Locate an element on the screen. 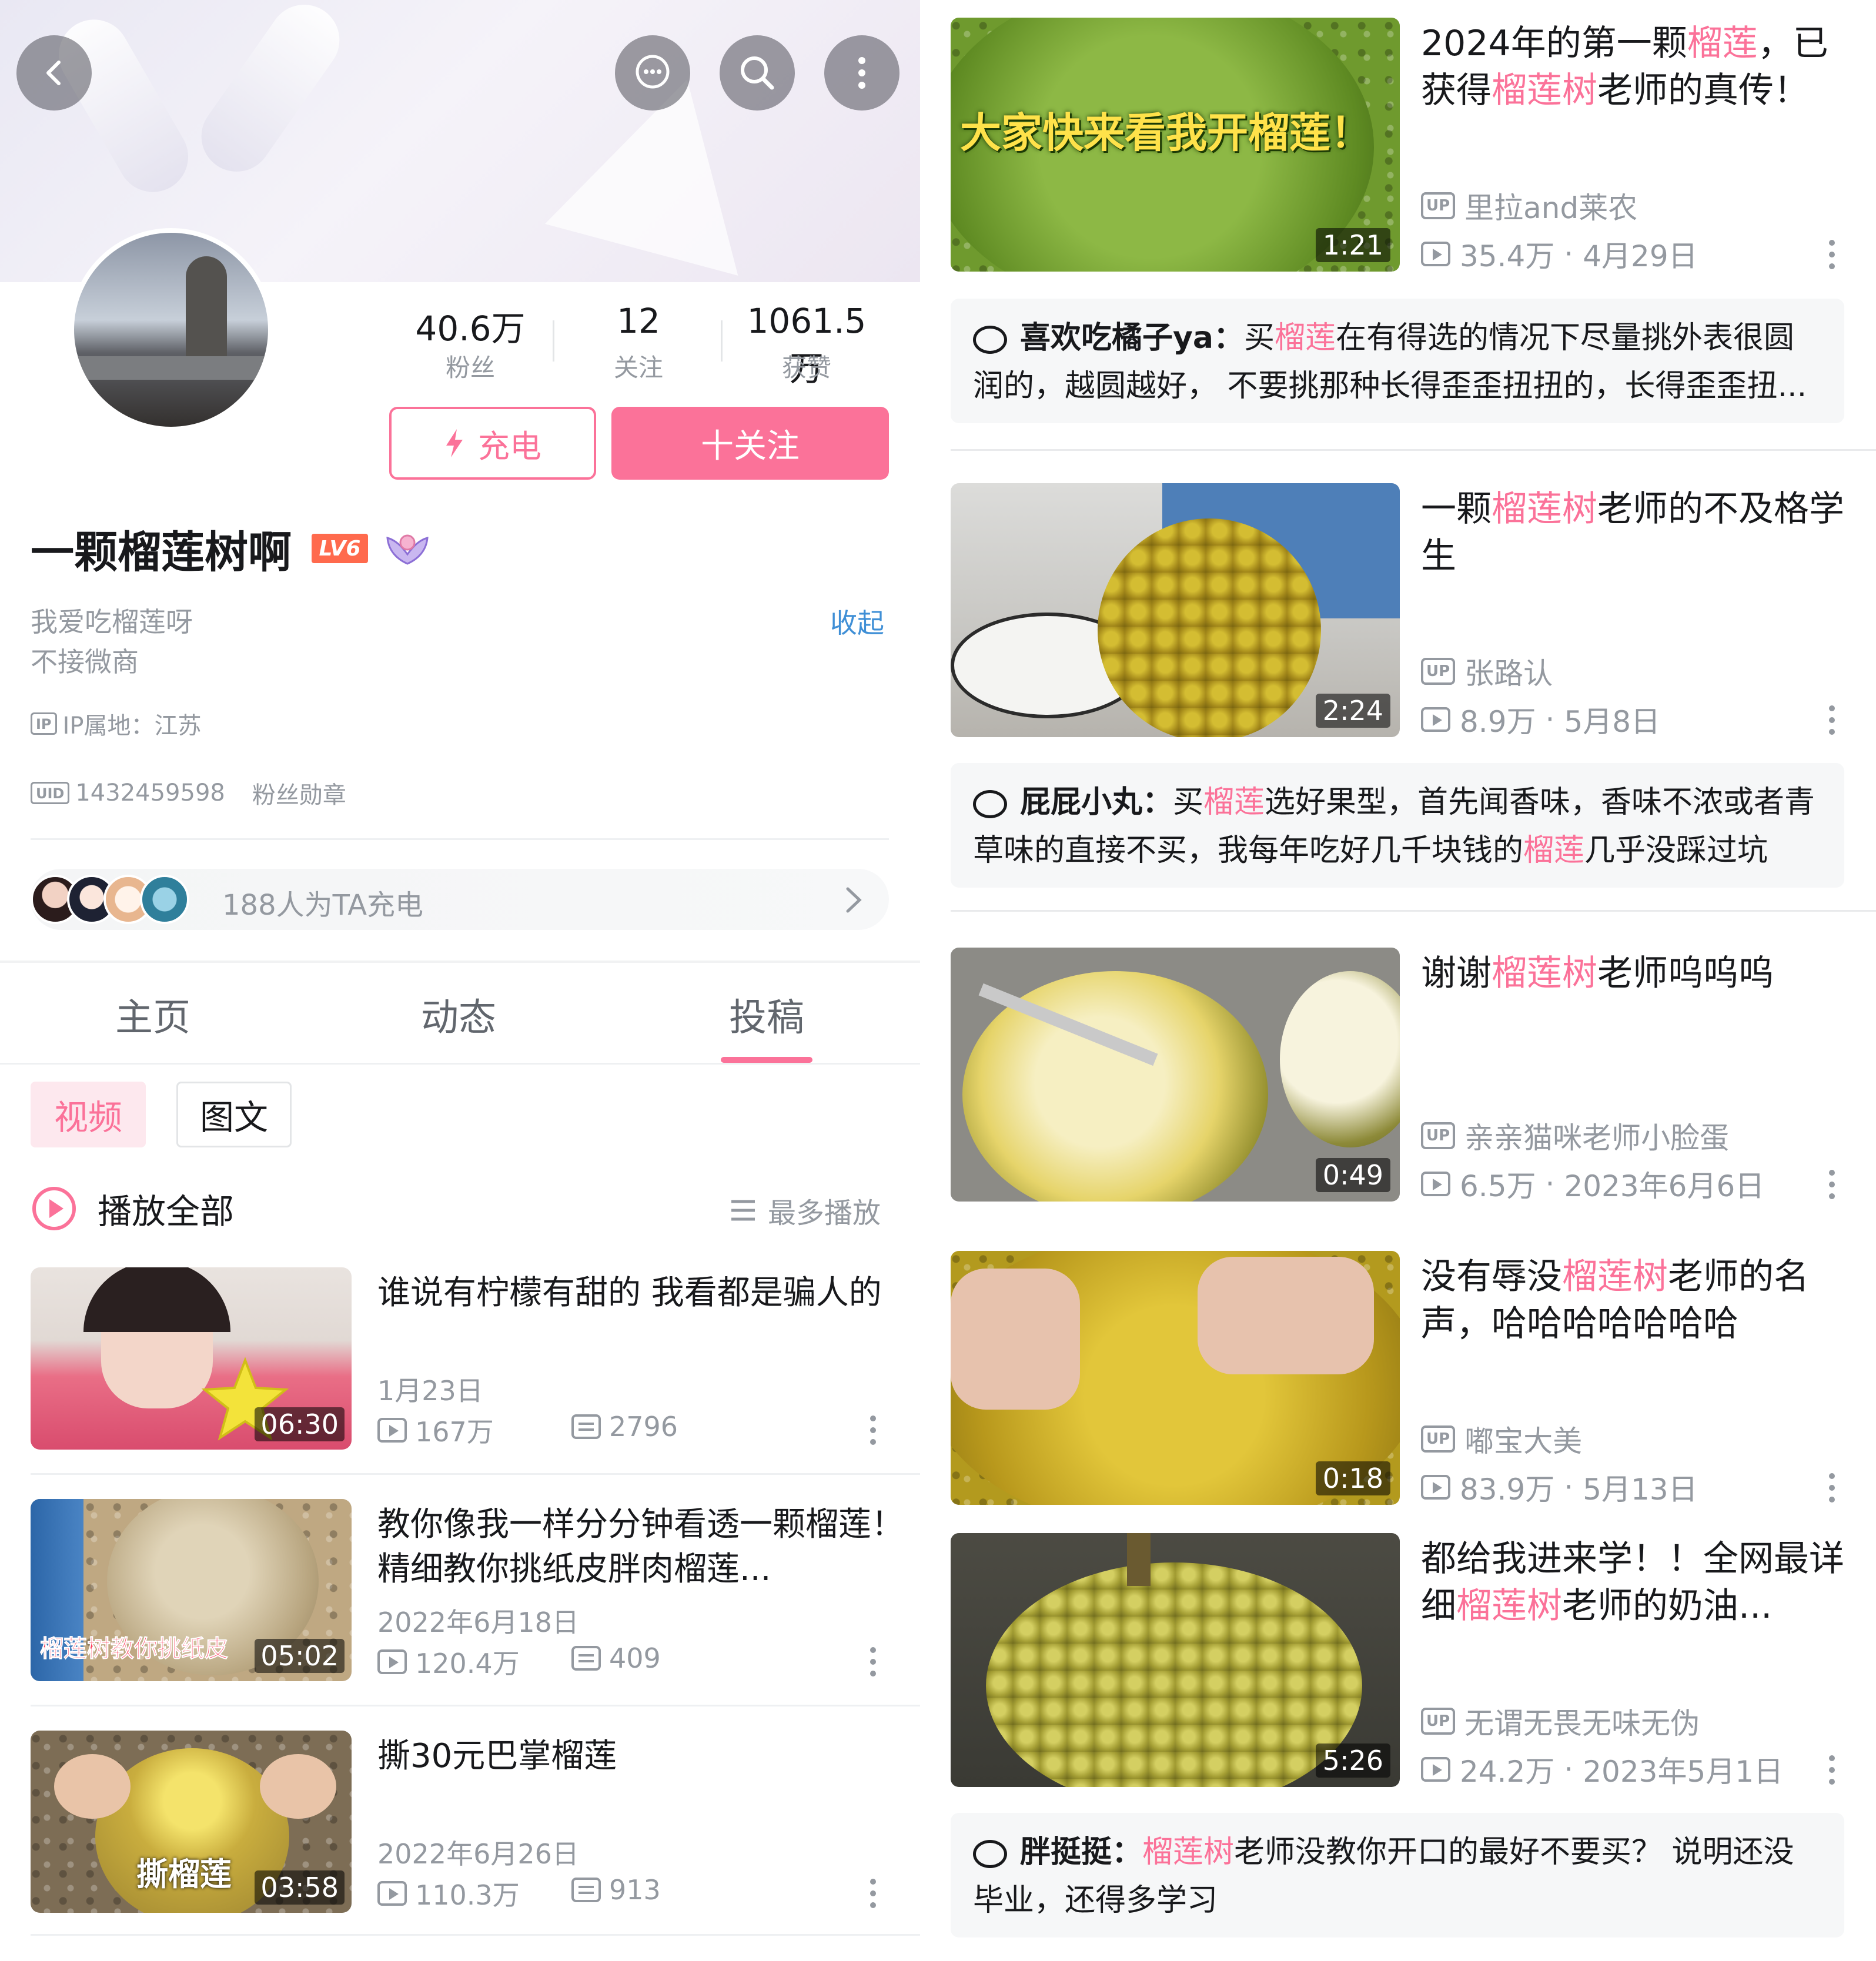 The width and height of the screenshot is (1876, 1961). uploader-row: UP 嘟宝大美 is located at coordinates (1501, 1439).